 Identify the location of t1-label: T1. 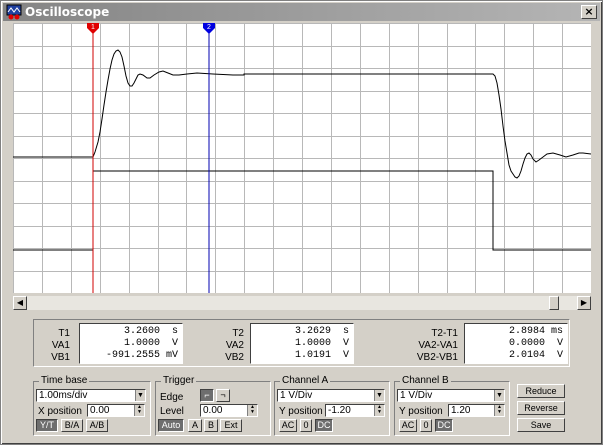
(64, 333).